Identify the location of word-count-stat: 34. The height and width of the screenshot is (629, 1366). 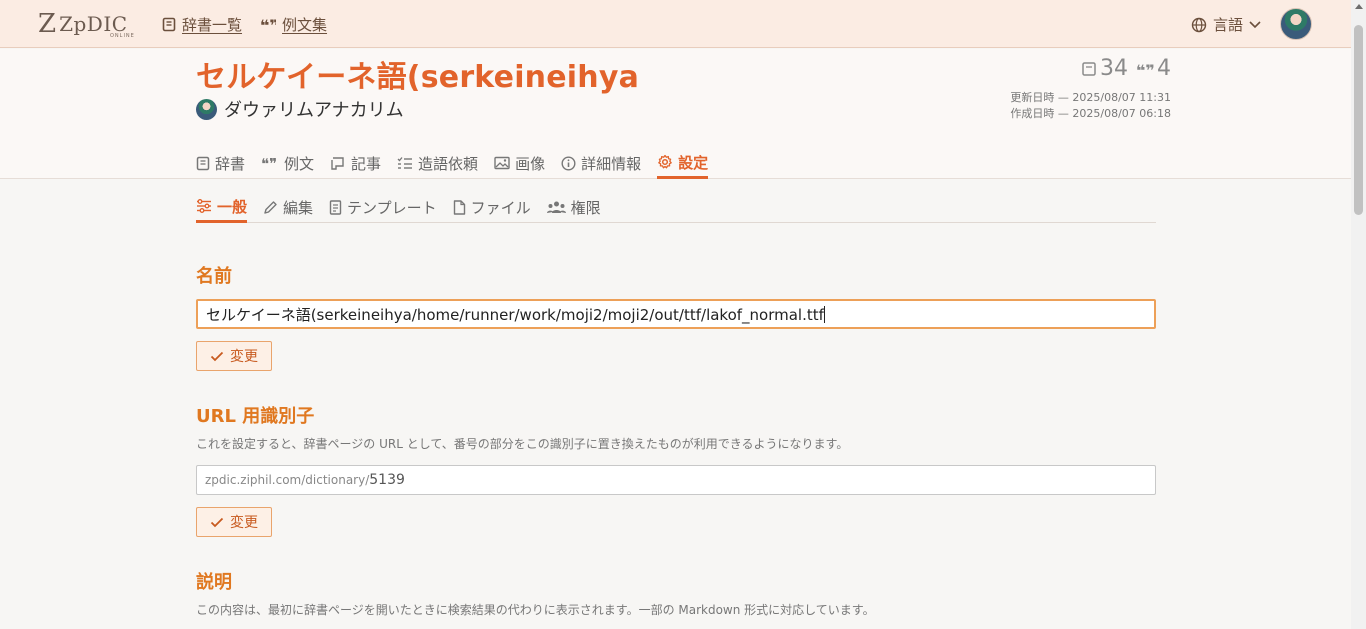
(1104, 68).